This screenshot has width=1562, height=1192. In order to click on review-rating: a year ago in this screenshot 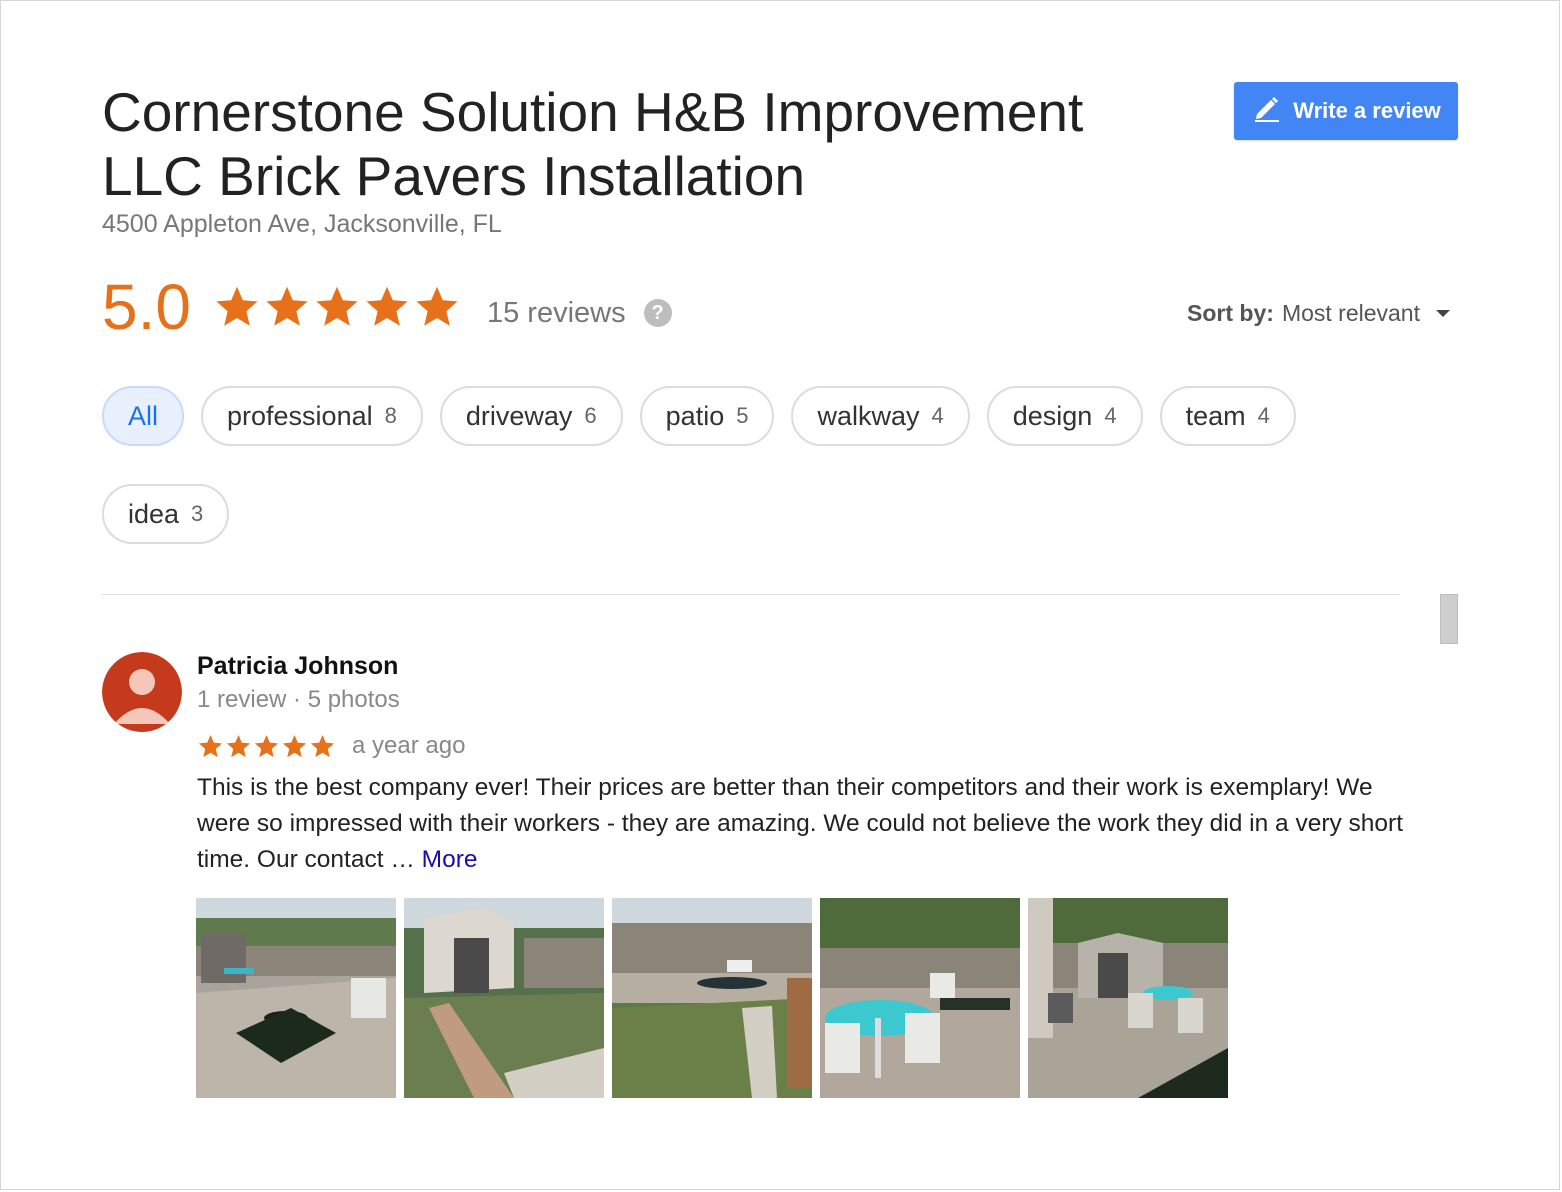, I will do `click(331, 746)`.